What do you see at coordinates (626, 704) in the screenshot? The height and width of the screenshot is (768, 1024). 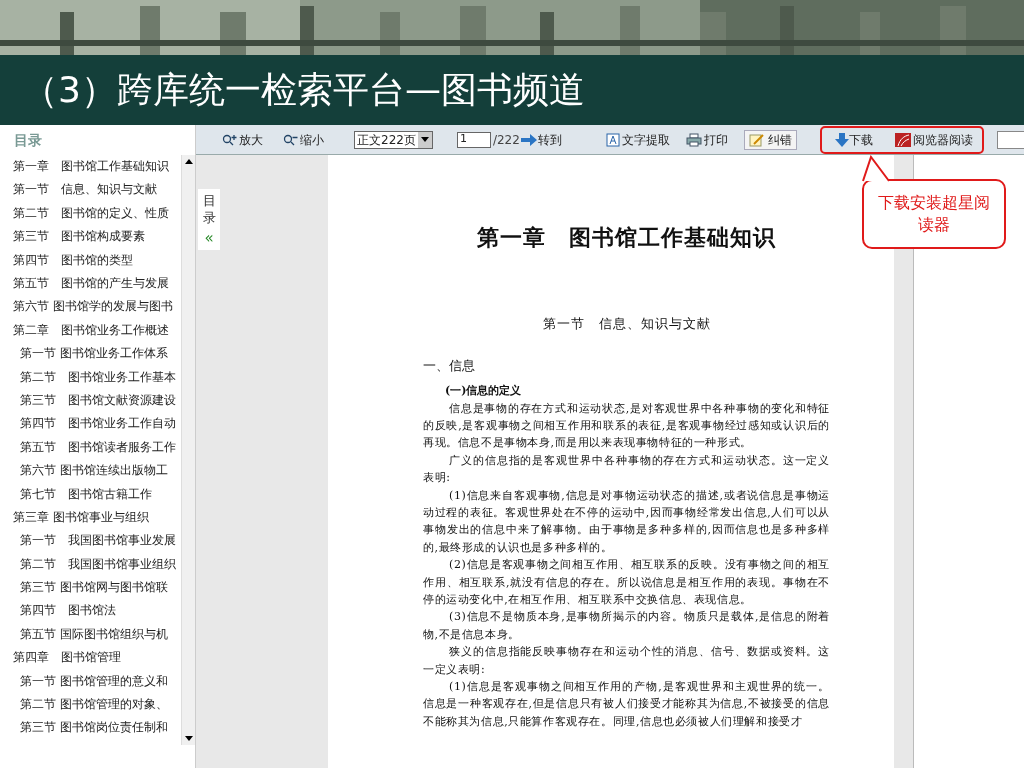 I see `body-paragraph: (1)信息是客观事物之间相互作用的产物,是客观世界和主观世界的统一。信息是一种客观存在,但是信息只有被人们接受才能称其为信息,不被接受的信息不能称其为信息,只能算作客观存在。同理,信息也必须被人们理解和接受才` at bounding box center [626, 704].